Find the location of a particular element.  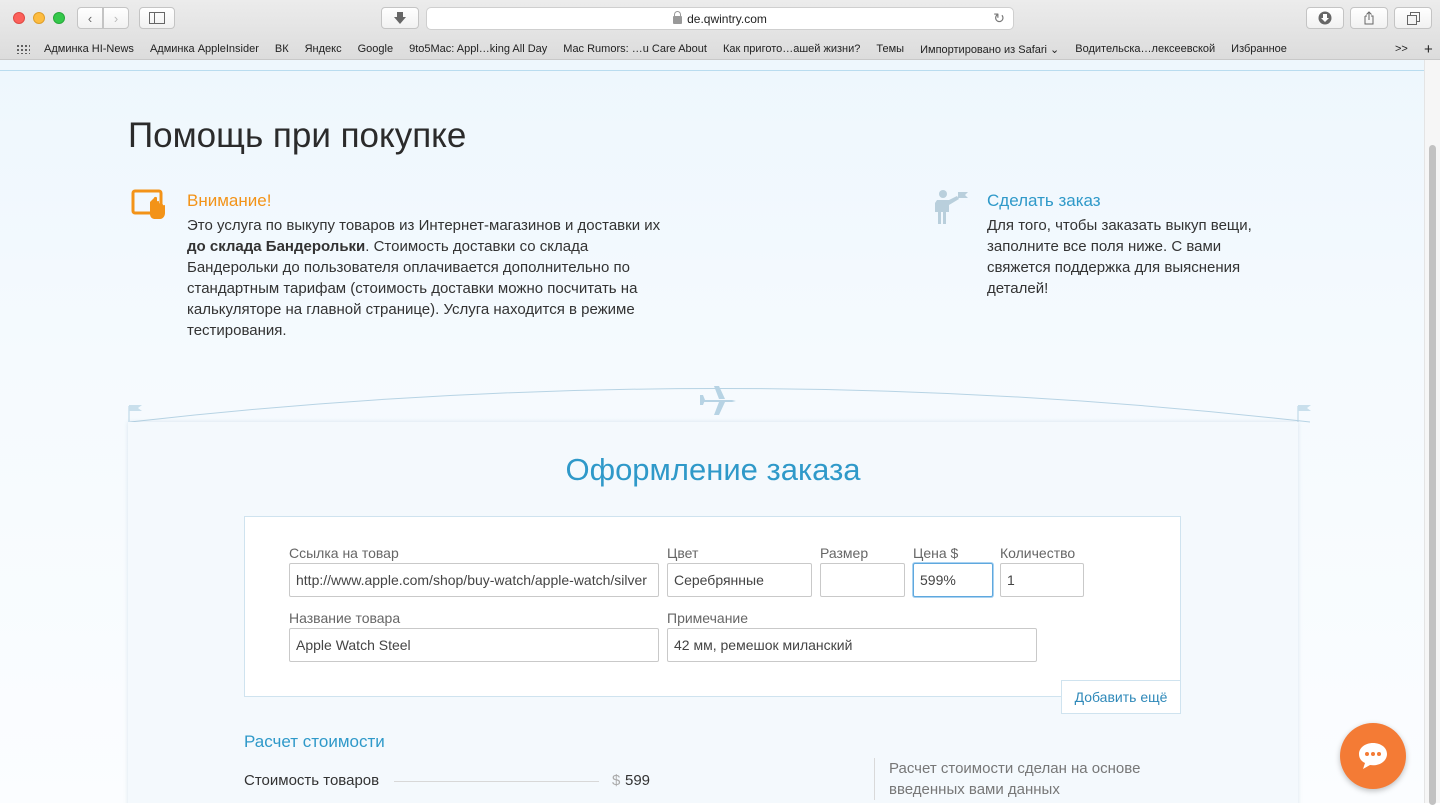

bookmark-item: Импортировано из Safari ⌄ is located at coordinates (989, 49).